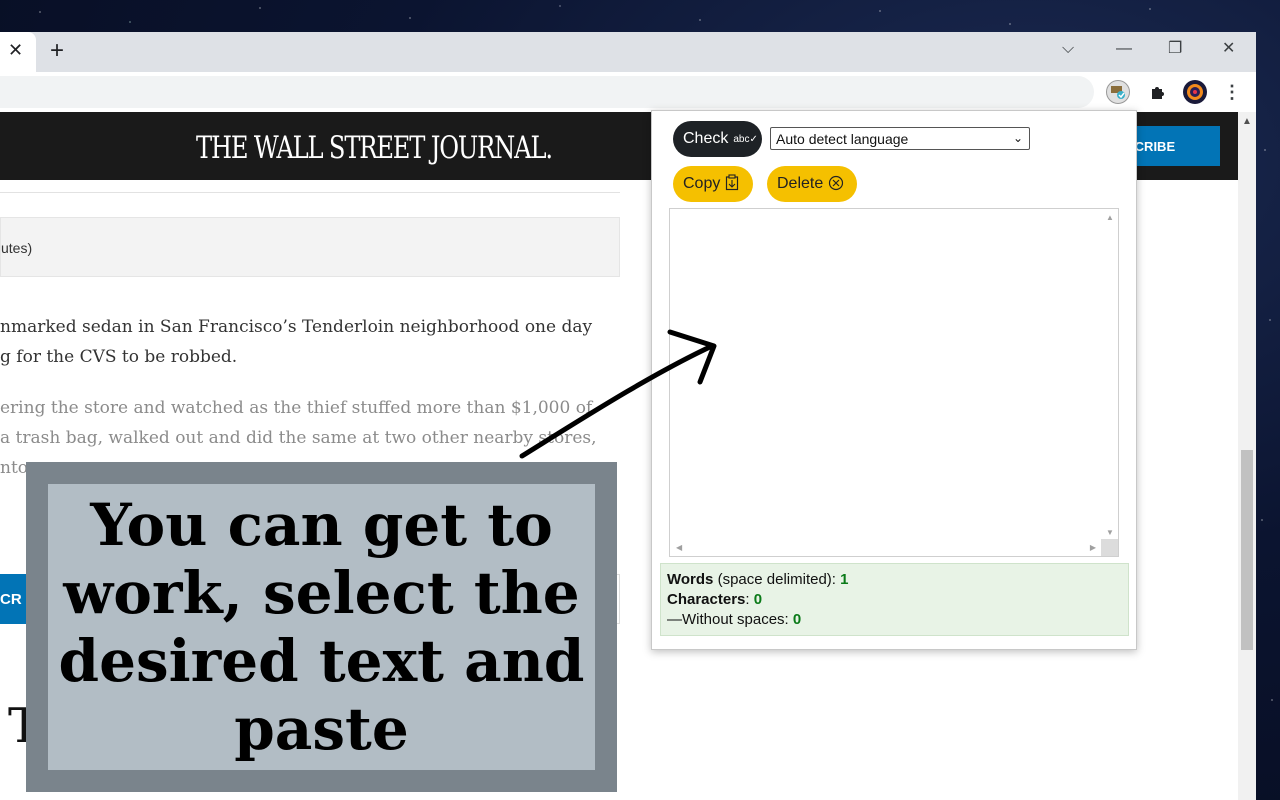  Describe the element at coordinates (1247, 550) in the screenshot. I see `scrollbar-thumb` at that location.